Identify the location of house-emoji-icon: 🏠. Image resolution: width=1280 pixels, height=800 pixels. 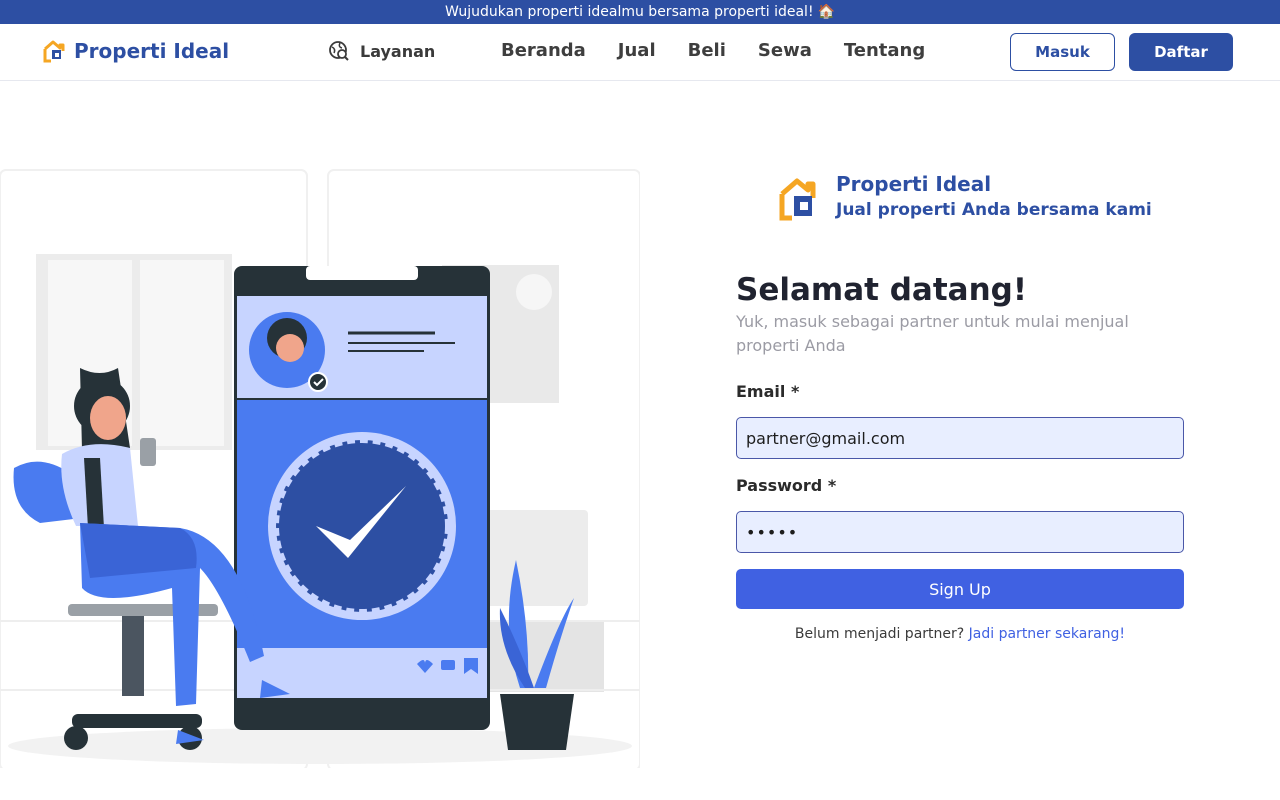
(826, 12).